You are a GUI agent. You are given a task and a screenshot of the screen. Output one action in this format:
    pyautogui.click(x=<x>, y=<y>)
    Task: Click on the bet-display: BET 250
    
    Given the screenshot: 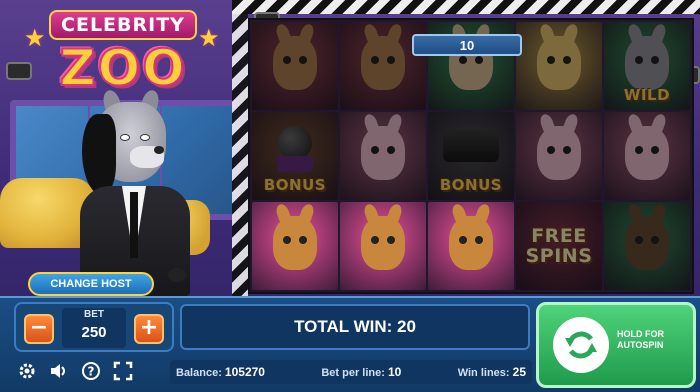 What is the action you would take?
    pyautogui.click(x=94, y=328)
    